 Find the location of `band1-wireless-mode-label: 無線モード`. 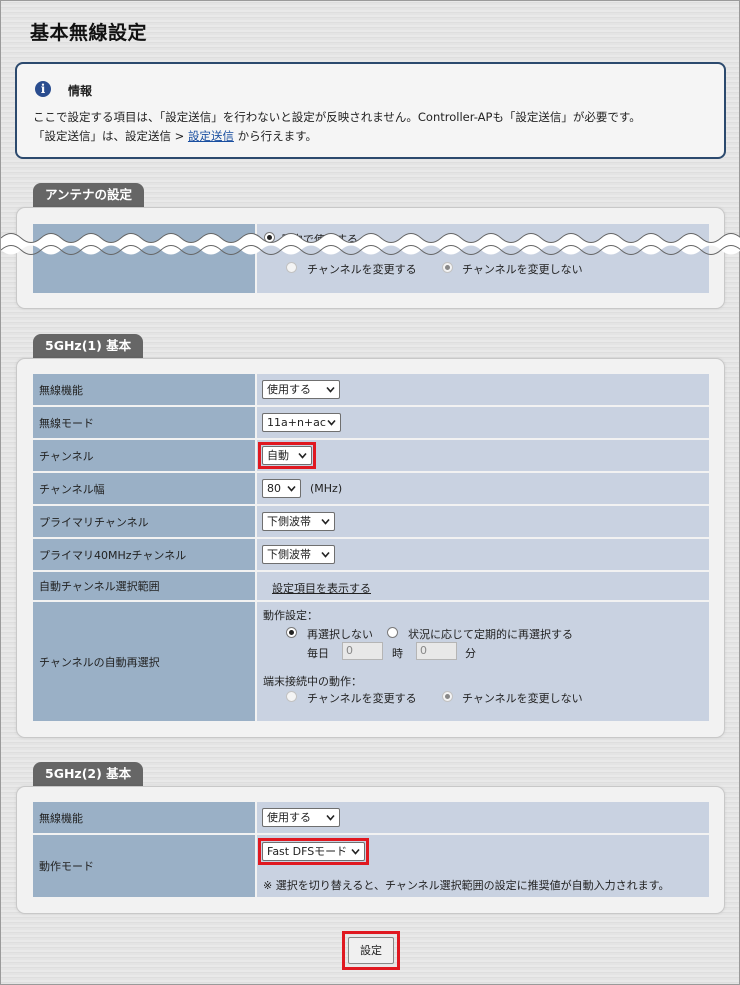

band1-wireless-mode-label: 無線モード is located at coordinates (144, 422).